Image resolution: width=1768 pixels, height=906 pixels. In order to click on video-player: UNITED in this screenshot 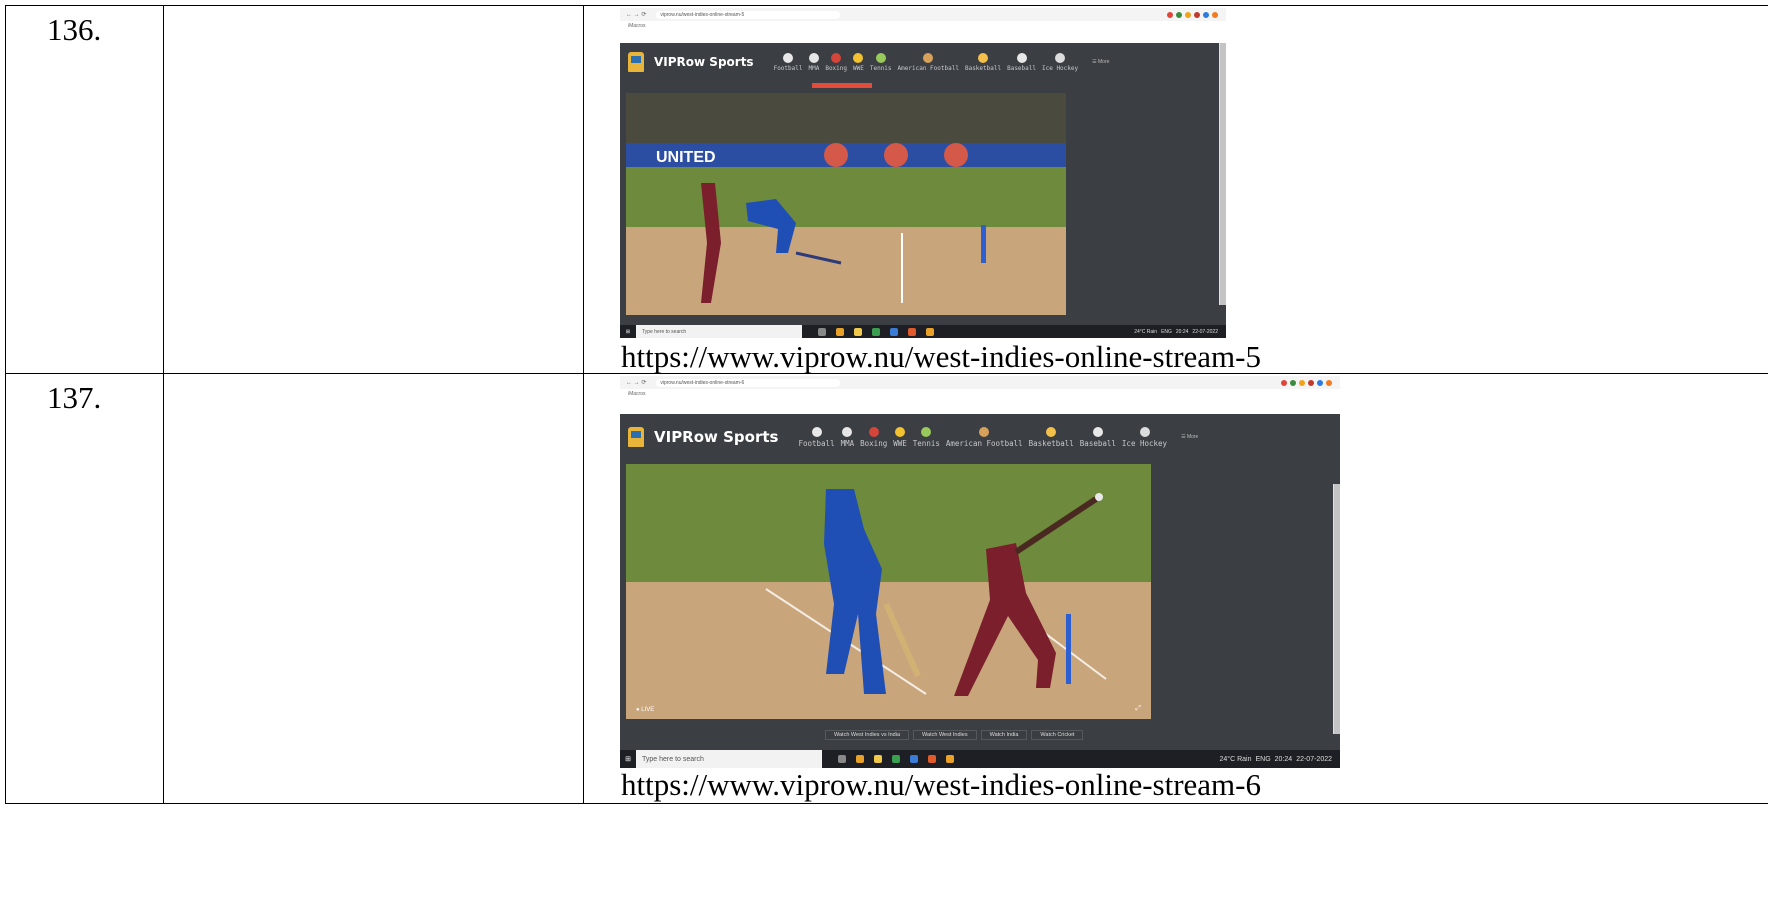, I will do `click(846, 204)`.